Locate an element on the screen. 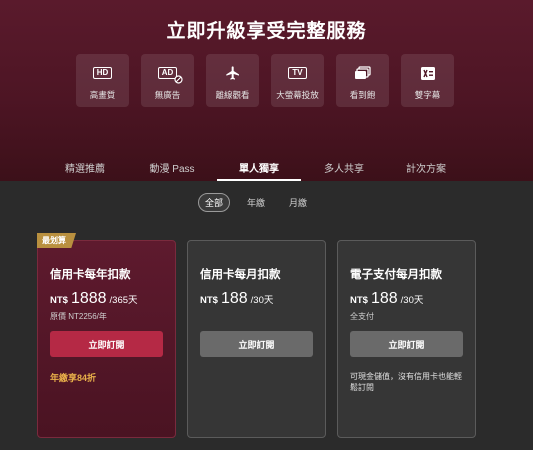 This screenshot has height=450, width=533. plan-title: 信用卡每月扣款 is located at coordinates (240, 275).